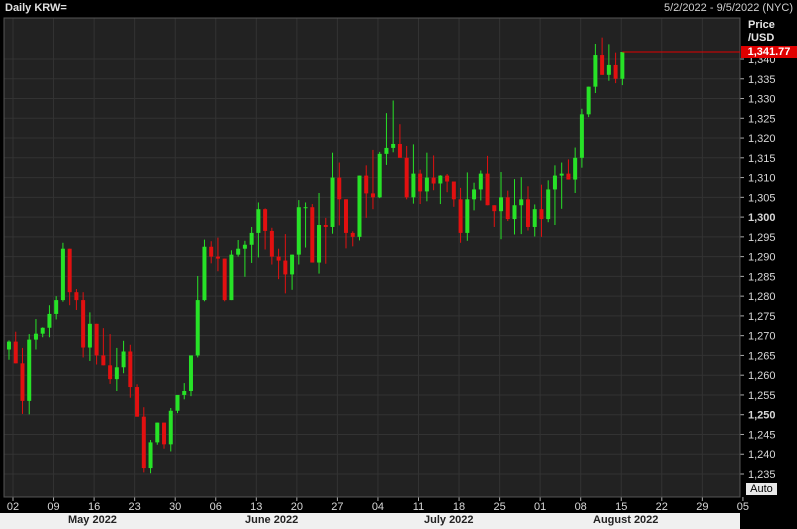 The height and width of the screenshot is (529, 797). What do you see at coordinates (272, 520) in the screenshot?
I see `month-label-june: June 2022` at bounding box center [272, 520].